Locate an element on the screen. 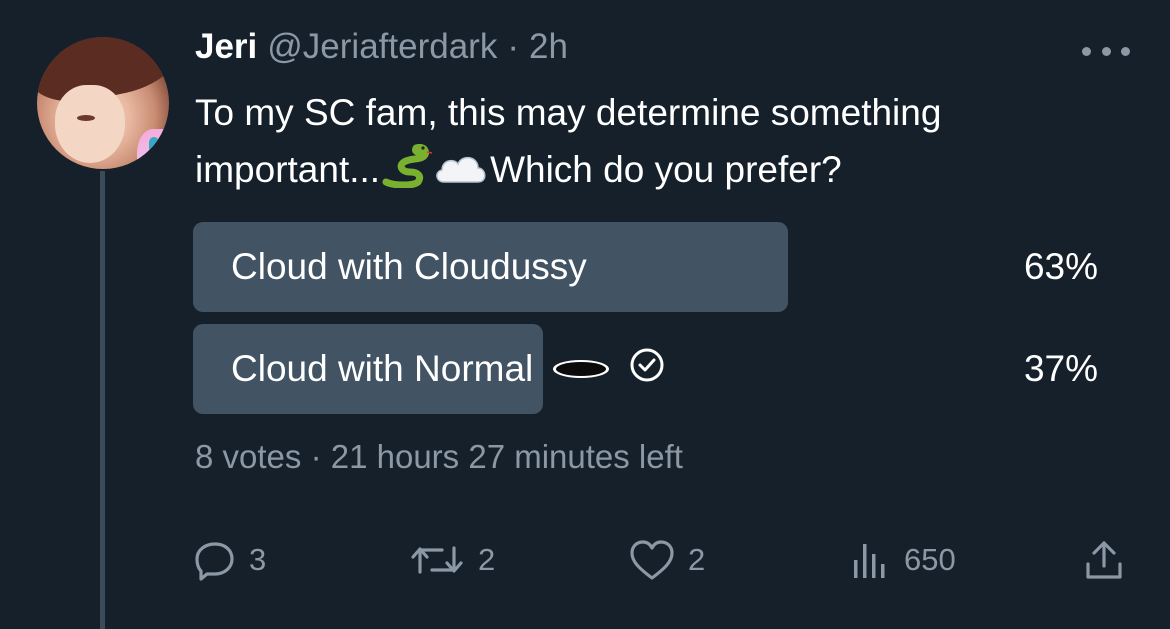 This screenshot has height=629, width=1170. tweet-header: Jeri @Jeriafterdark · 2h is located at coordinates (381, 52).